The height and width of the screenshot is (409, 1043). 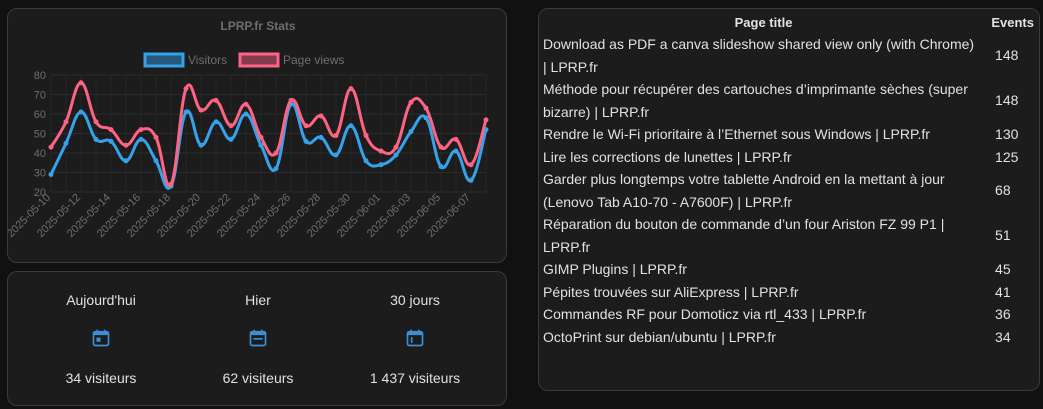 What do you see at coordinates (615, 269) in the screenshot?
I see `page-title-cell: GIMP Plugins | LPRP.fr` at bounding box center [615, 269].